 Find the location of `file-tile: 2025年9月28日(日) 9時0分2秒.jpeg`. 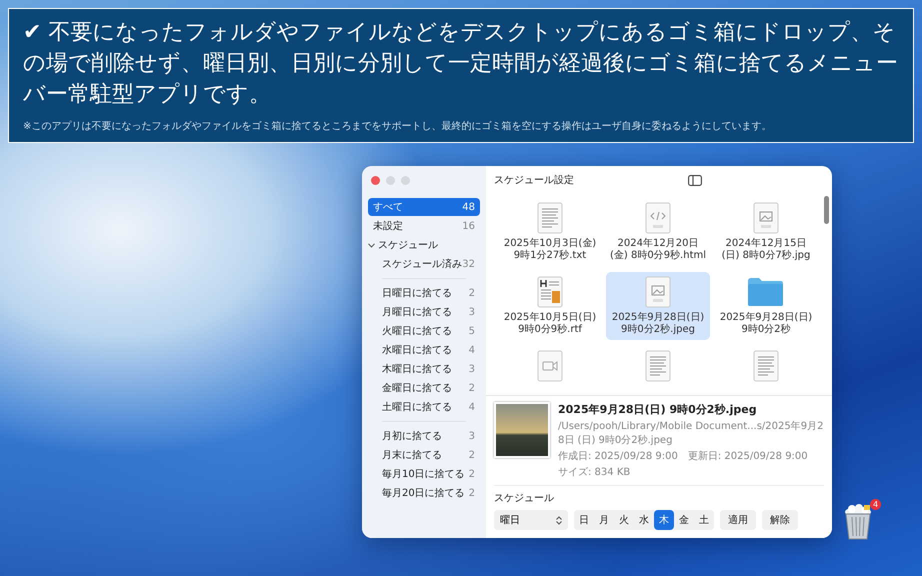

file-tile: 2025年9月28日(日) 9時0分2秒.jpeg is located at coordinates (658, 306).